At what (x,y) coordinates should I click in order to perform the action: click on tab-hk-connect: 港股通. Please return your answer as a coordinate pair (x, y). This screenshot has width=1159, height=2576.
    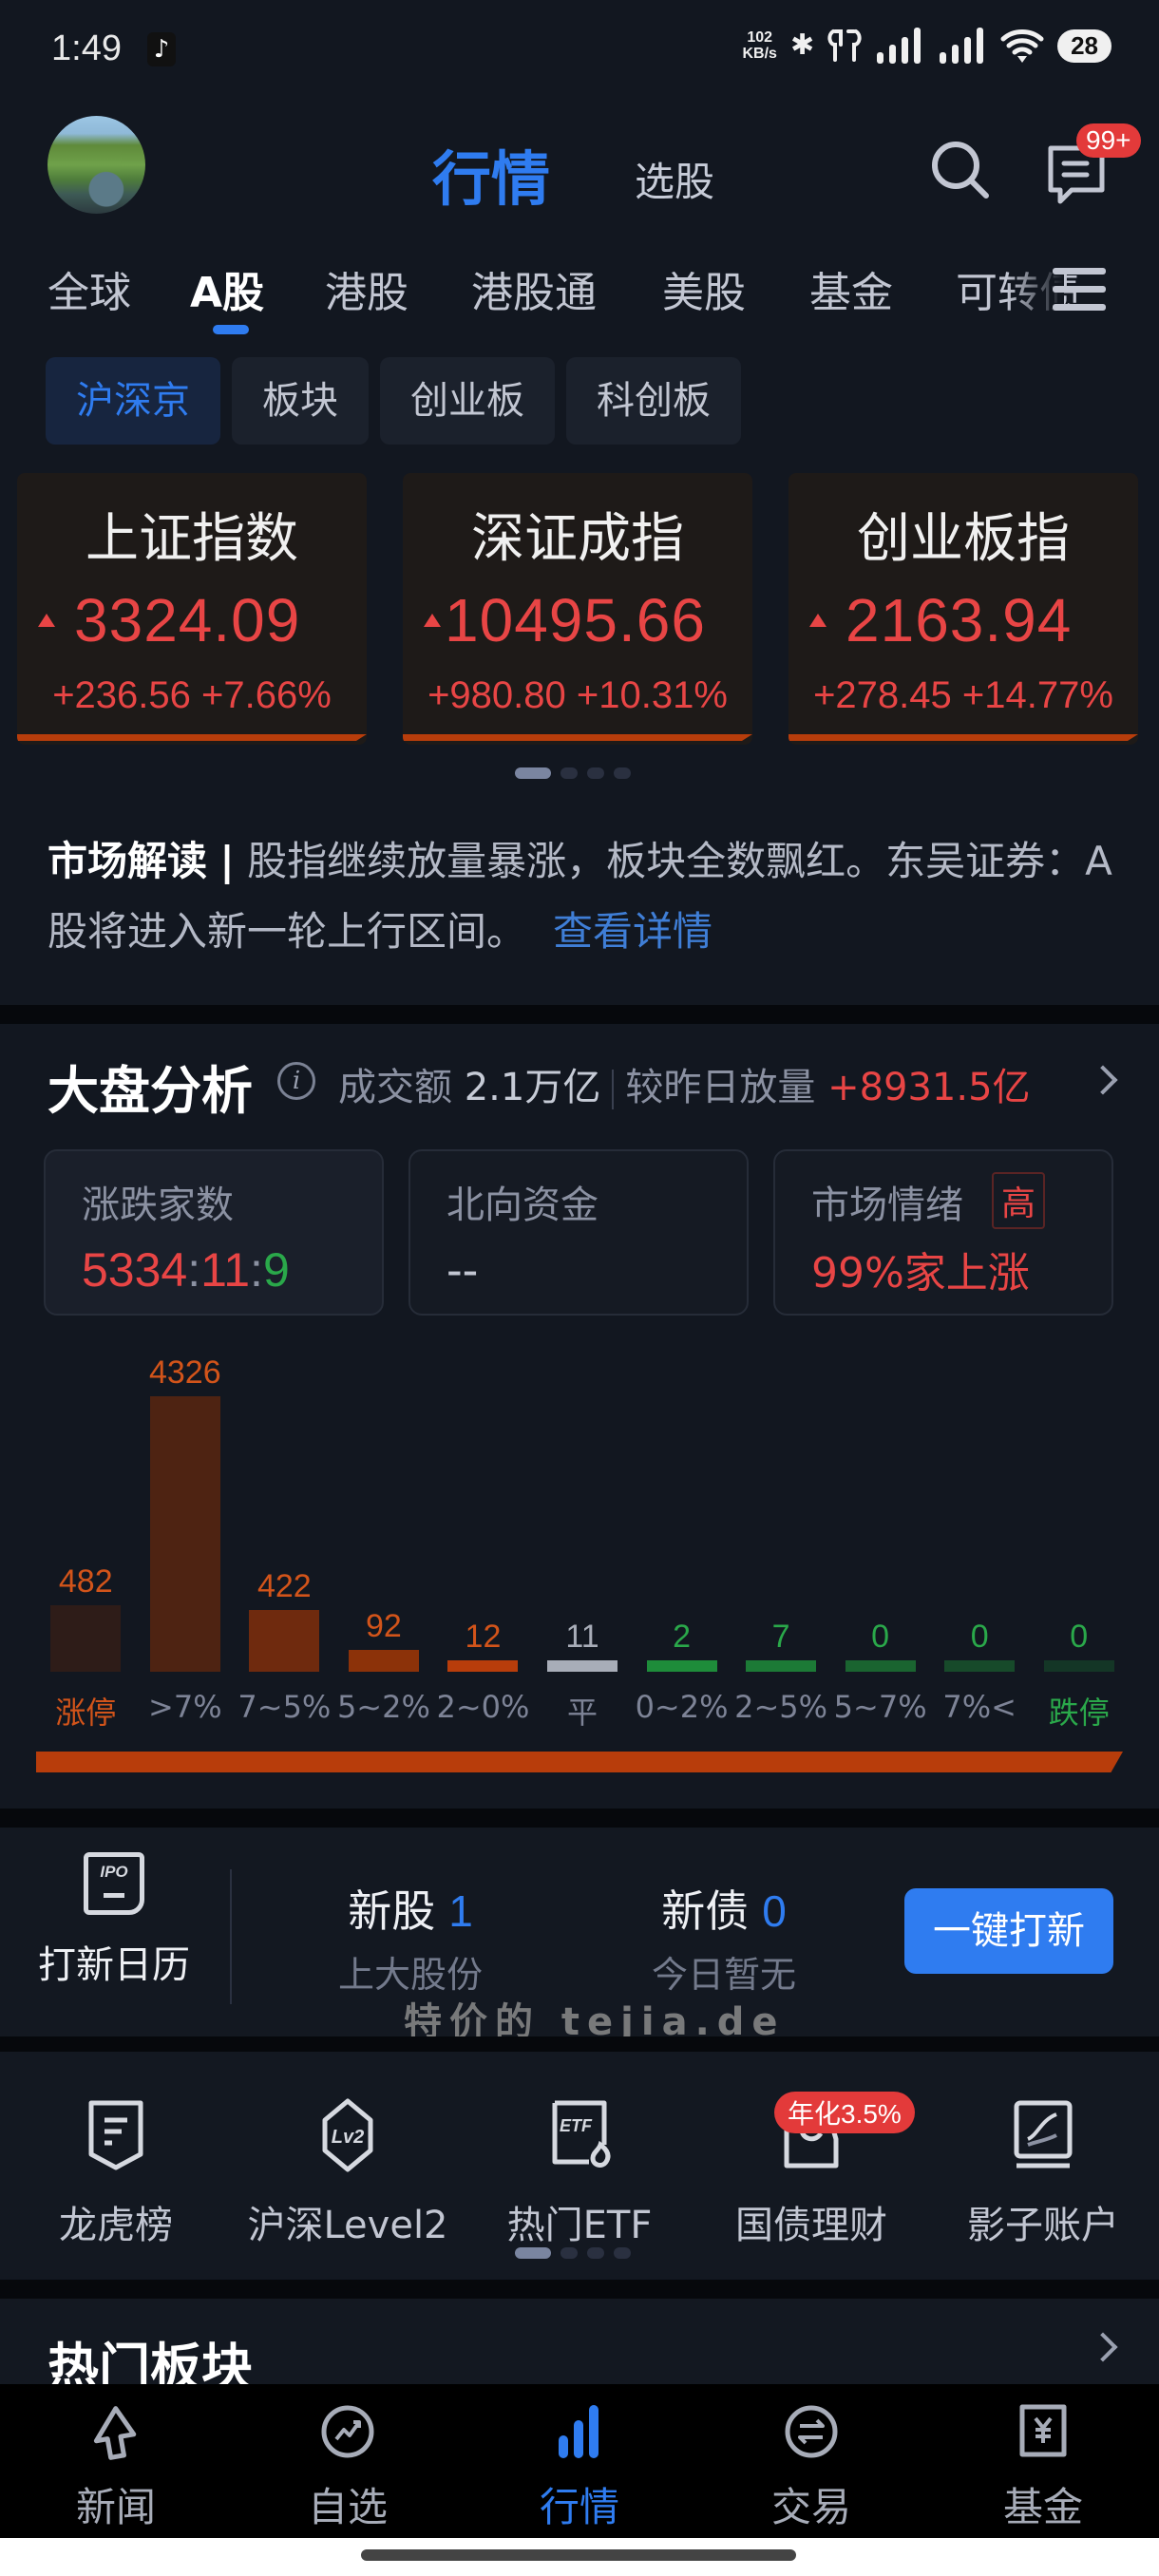
    Looking at the image, I should click on (534, 288).